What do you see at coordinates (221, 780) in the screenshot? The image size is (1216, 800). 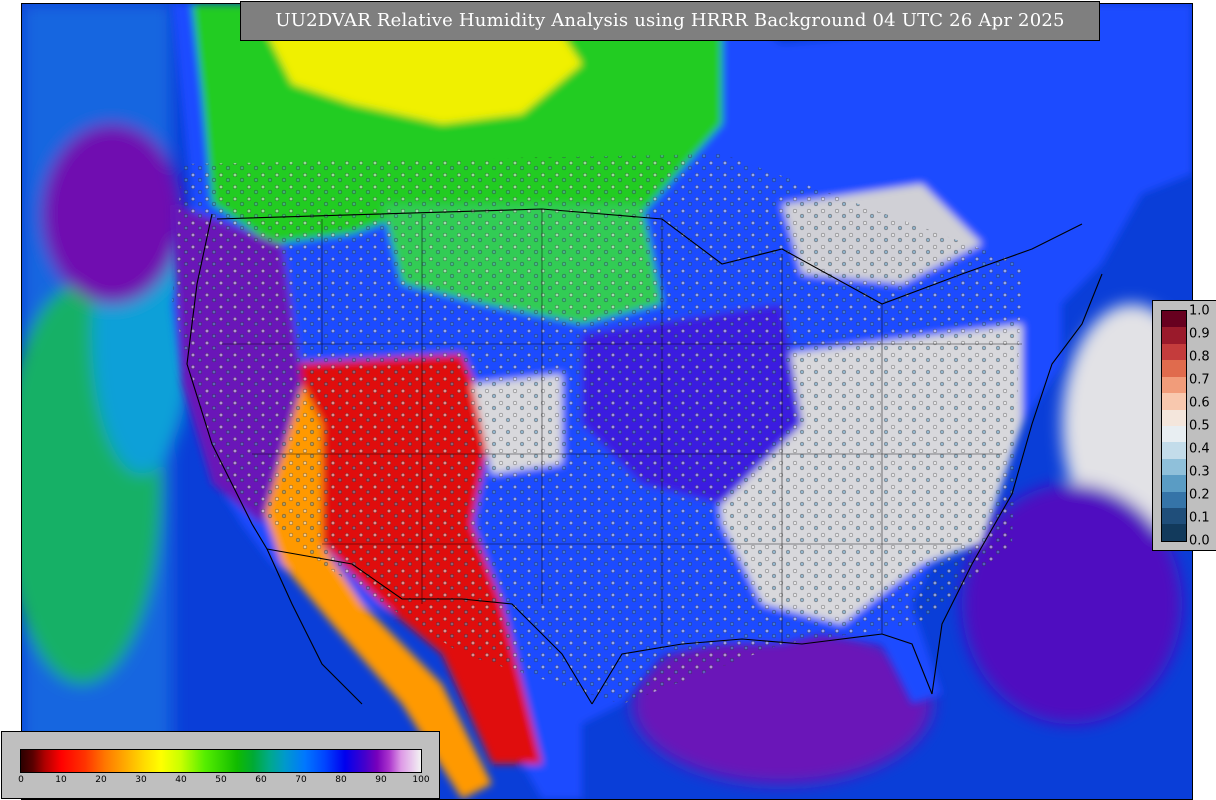 I see `rh-tick-label: 50` at bounding box center [221, 780].